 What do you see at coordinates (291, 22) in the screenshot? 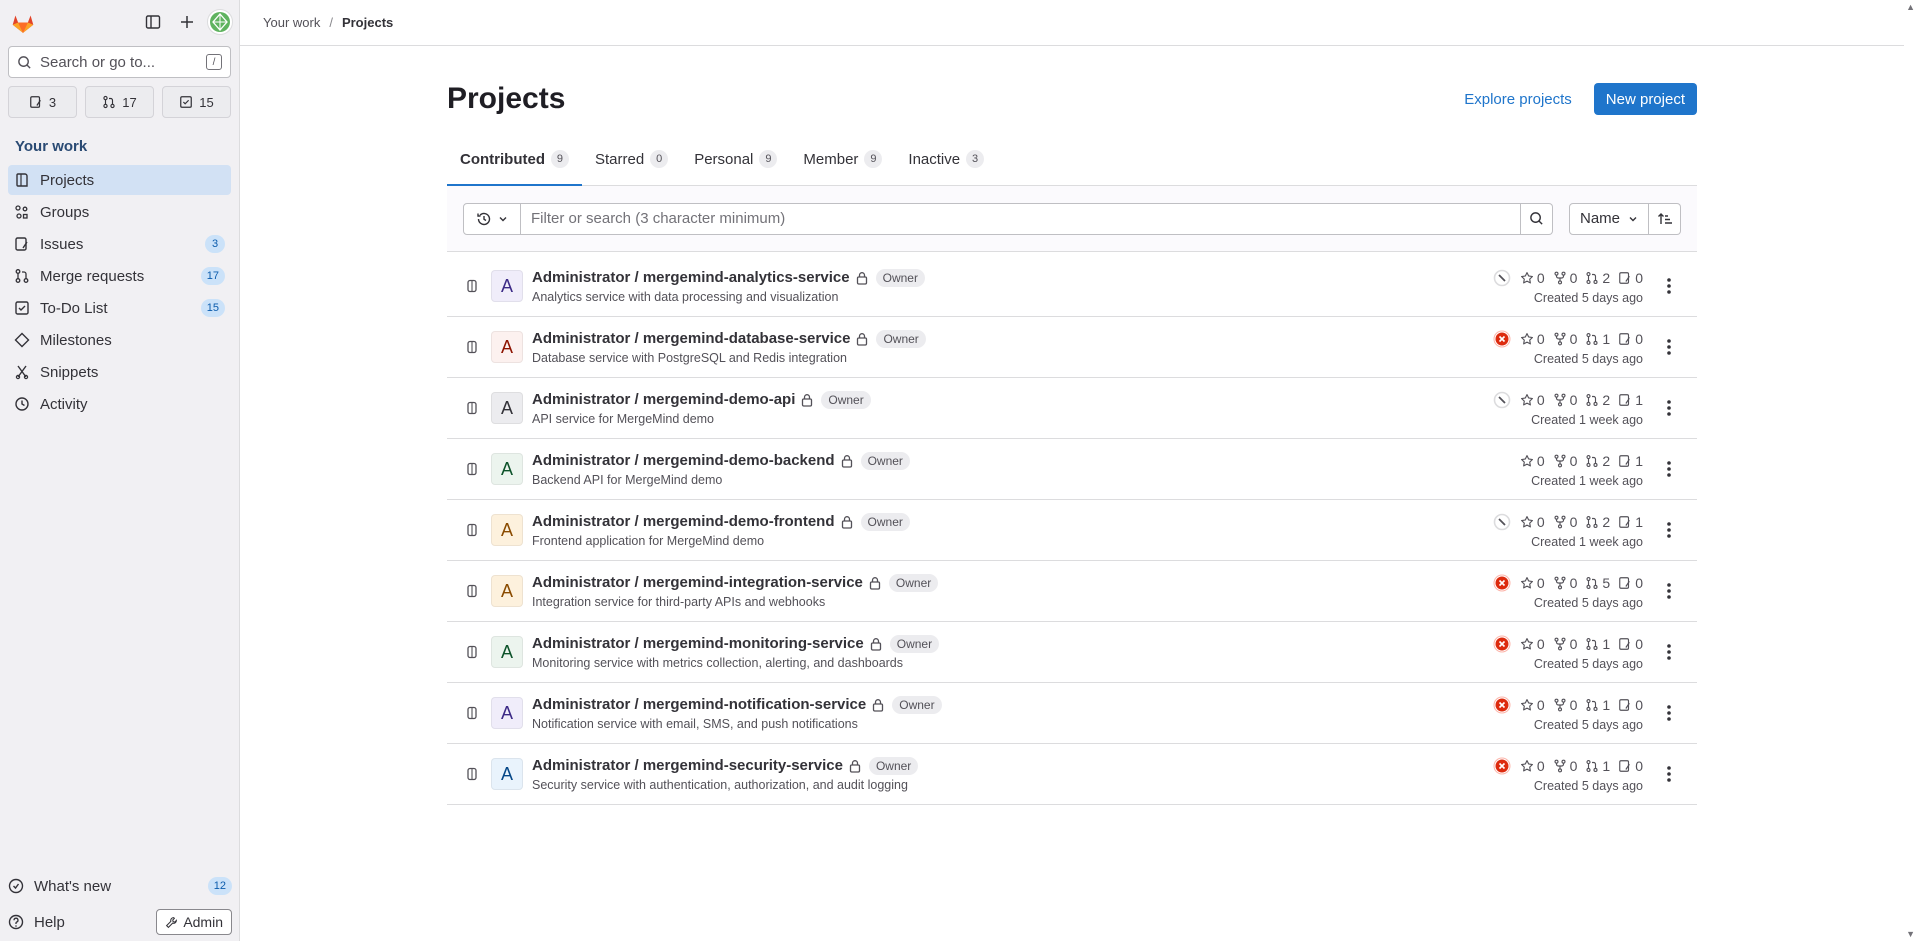
I see `breadcrumb-parent: Your work` at bounding box center [291, 22].